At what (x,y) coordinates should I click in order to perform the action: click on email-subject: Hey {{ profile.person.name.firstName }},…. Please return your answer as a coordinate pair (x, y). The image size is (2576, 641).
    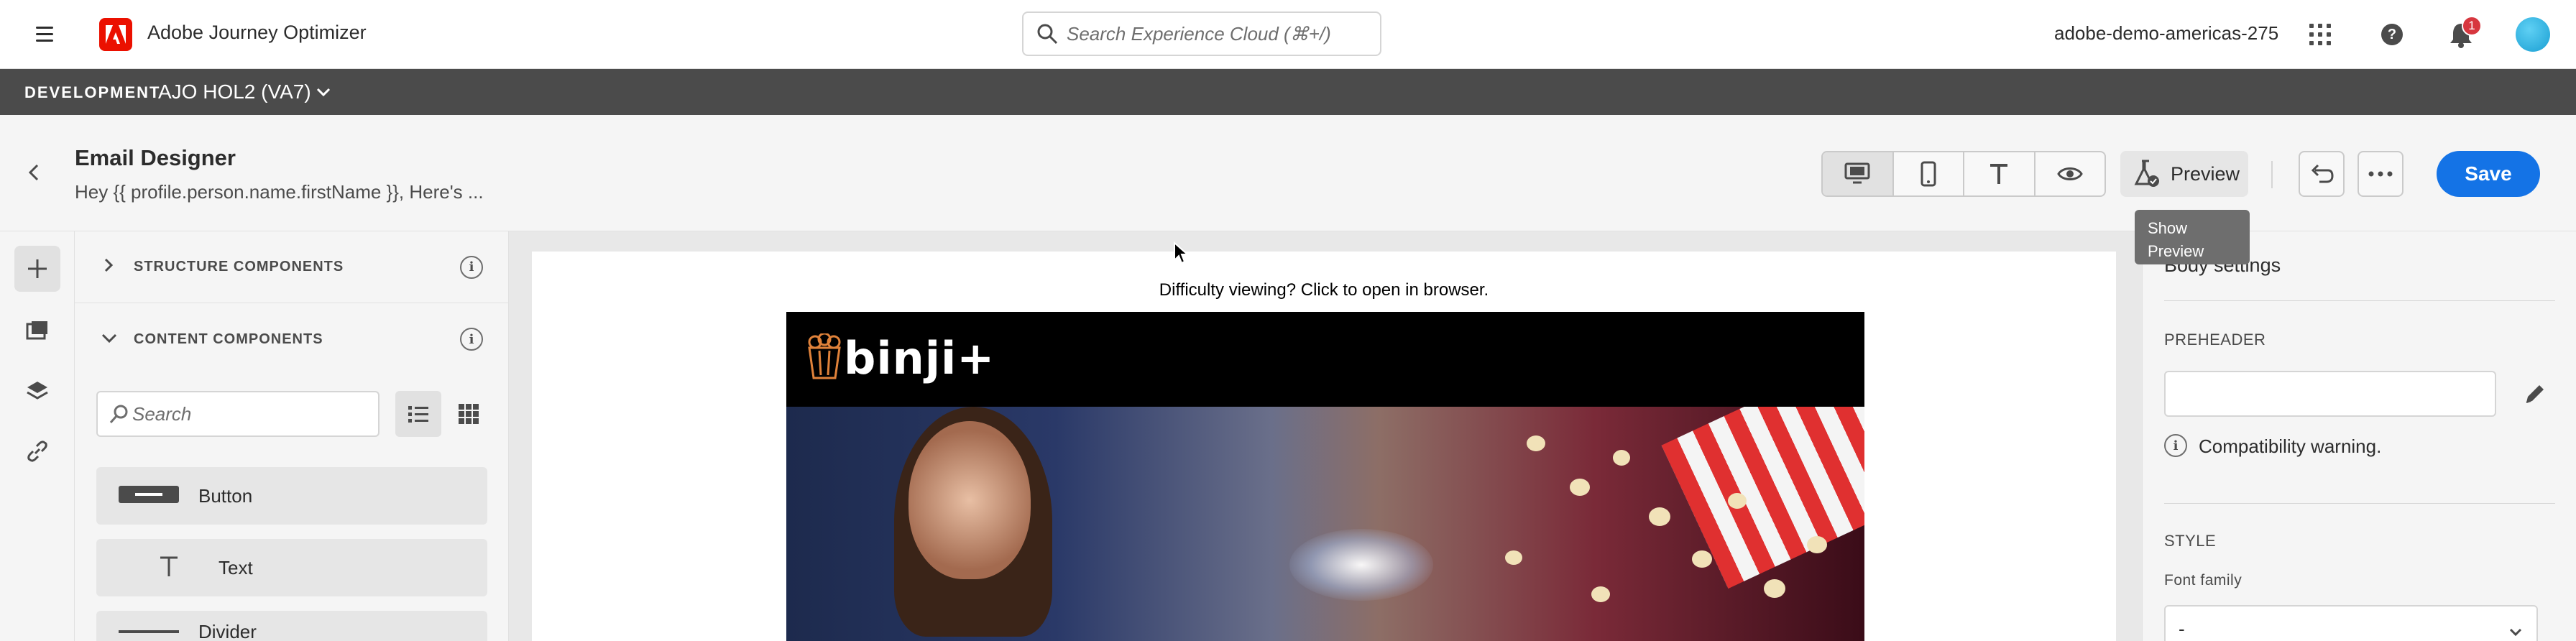
    Looking at the image, I should click on (279, 192).